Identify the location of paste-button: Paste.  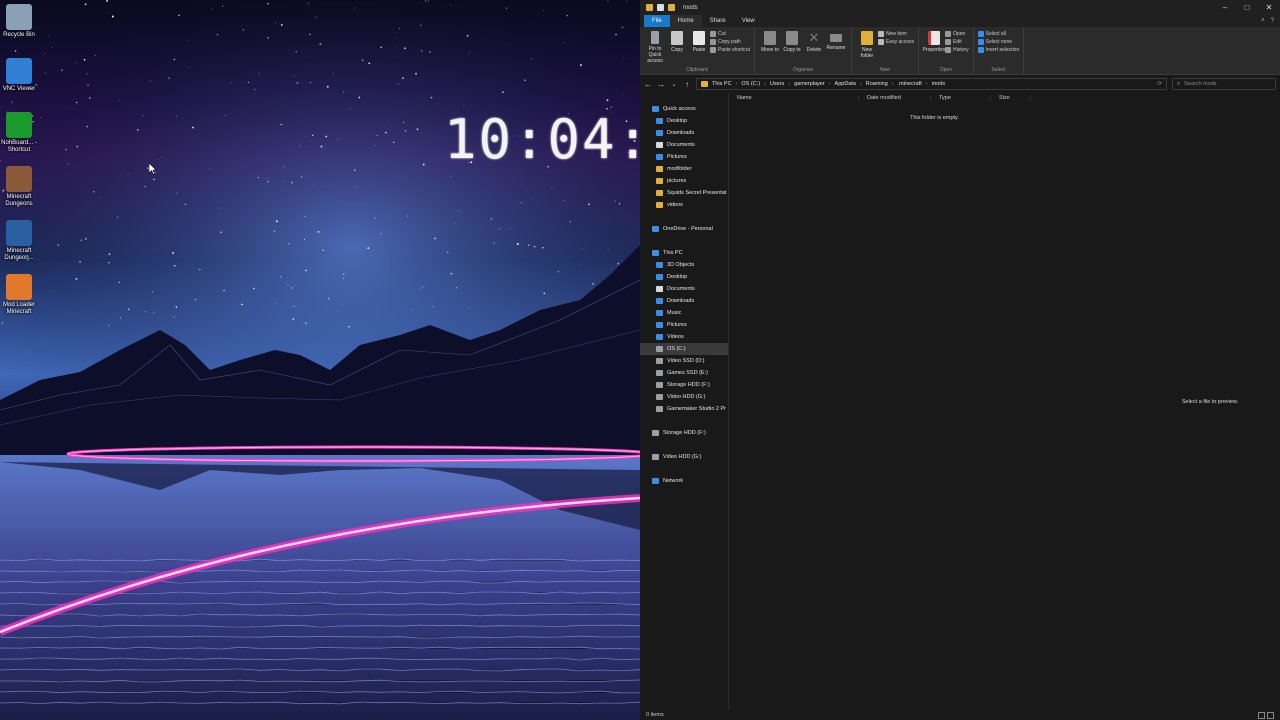
(699, 46).